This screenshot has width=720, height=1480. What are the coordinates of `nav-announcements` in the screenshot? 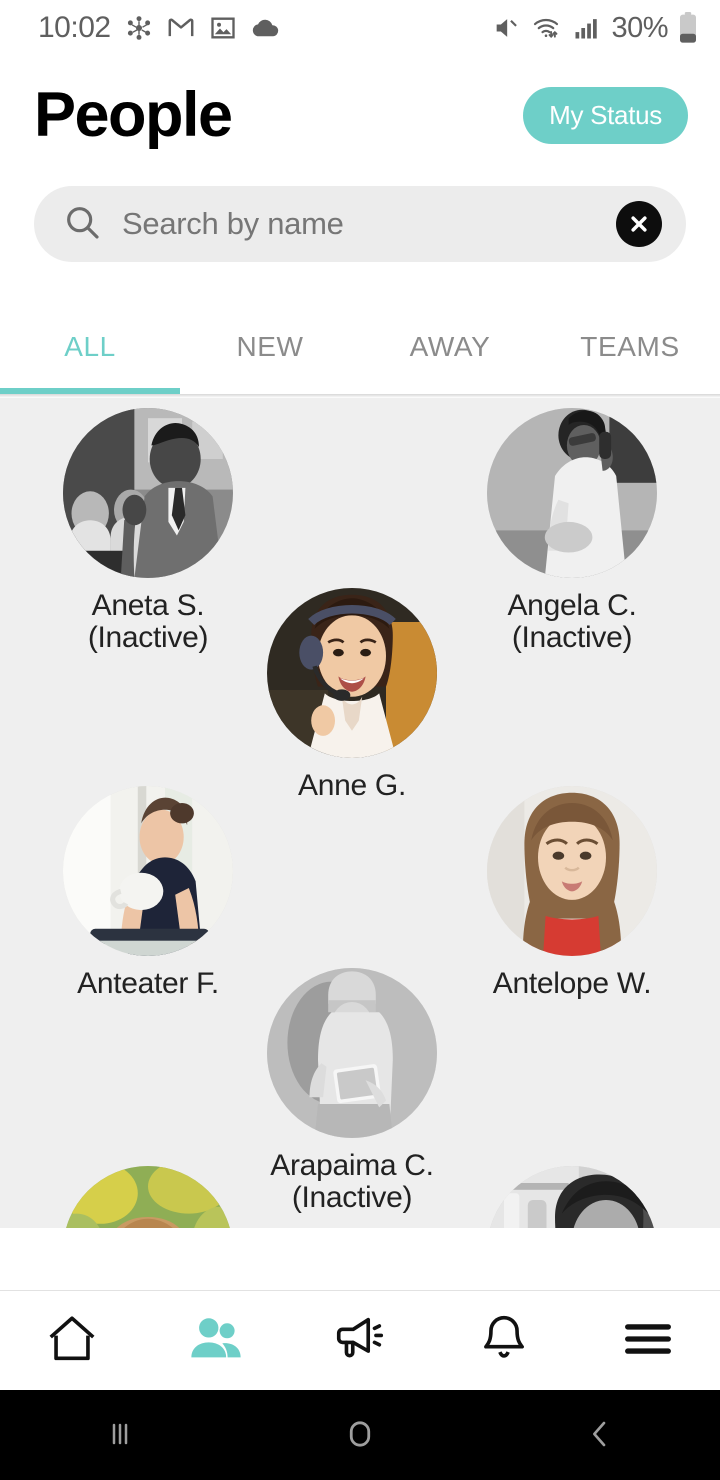 It's located at (360, 1340).